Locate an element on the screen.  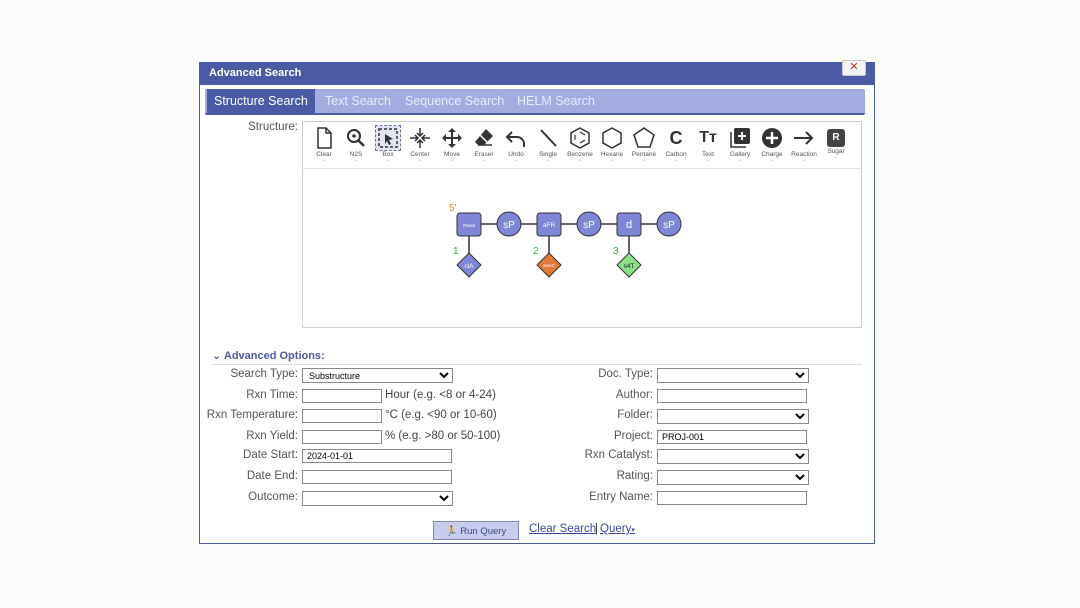
base-index-1: 1 is located at coordinates (456, 251).